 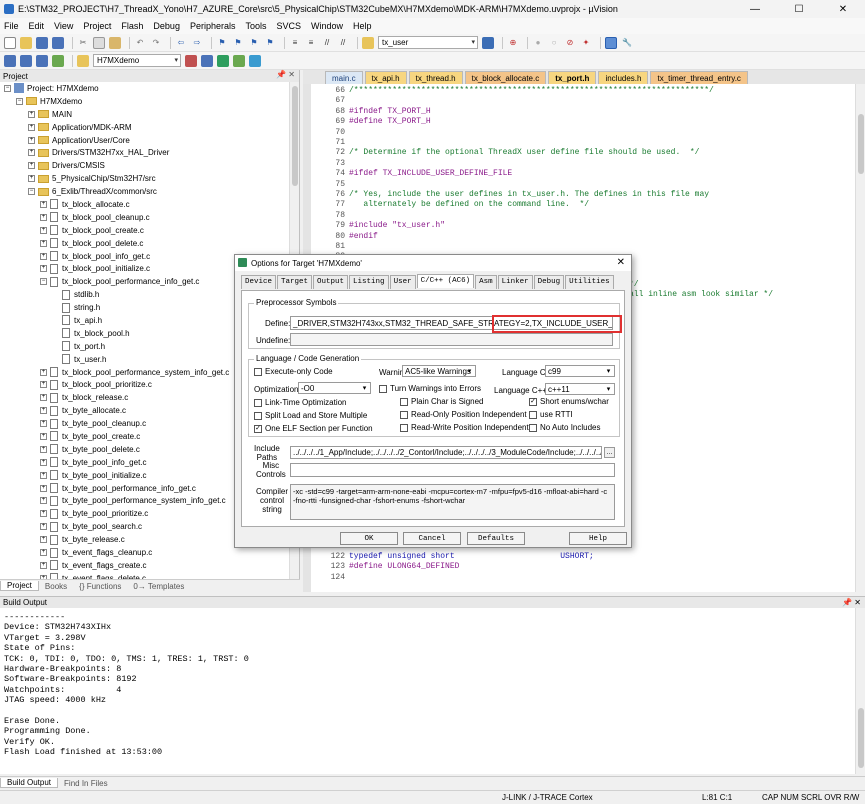 What do you see at coordinates (295, 43) in the screenshot?
I see `indent-icon: ≡` at bounding box center [295, 43].